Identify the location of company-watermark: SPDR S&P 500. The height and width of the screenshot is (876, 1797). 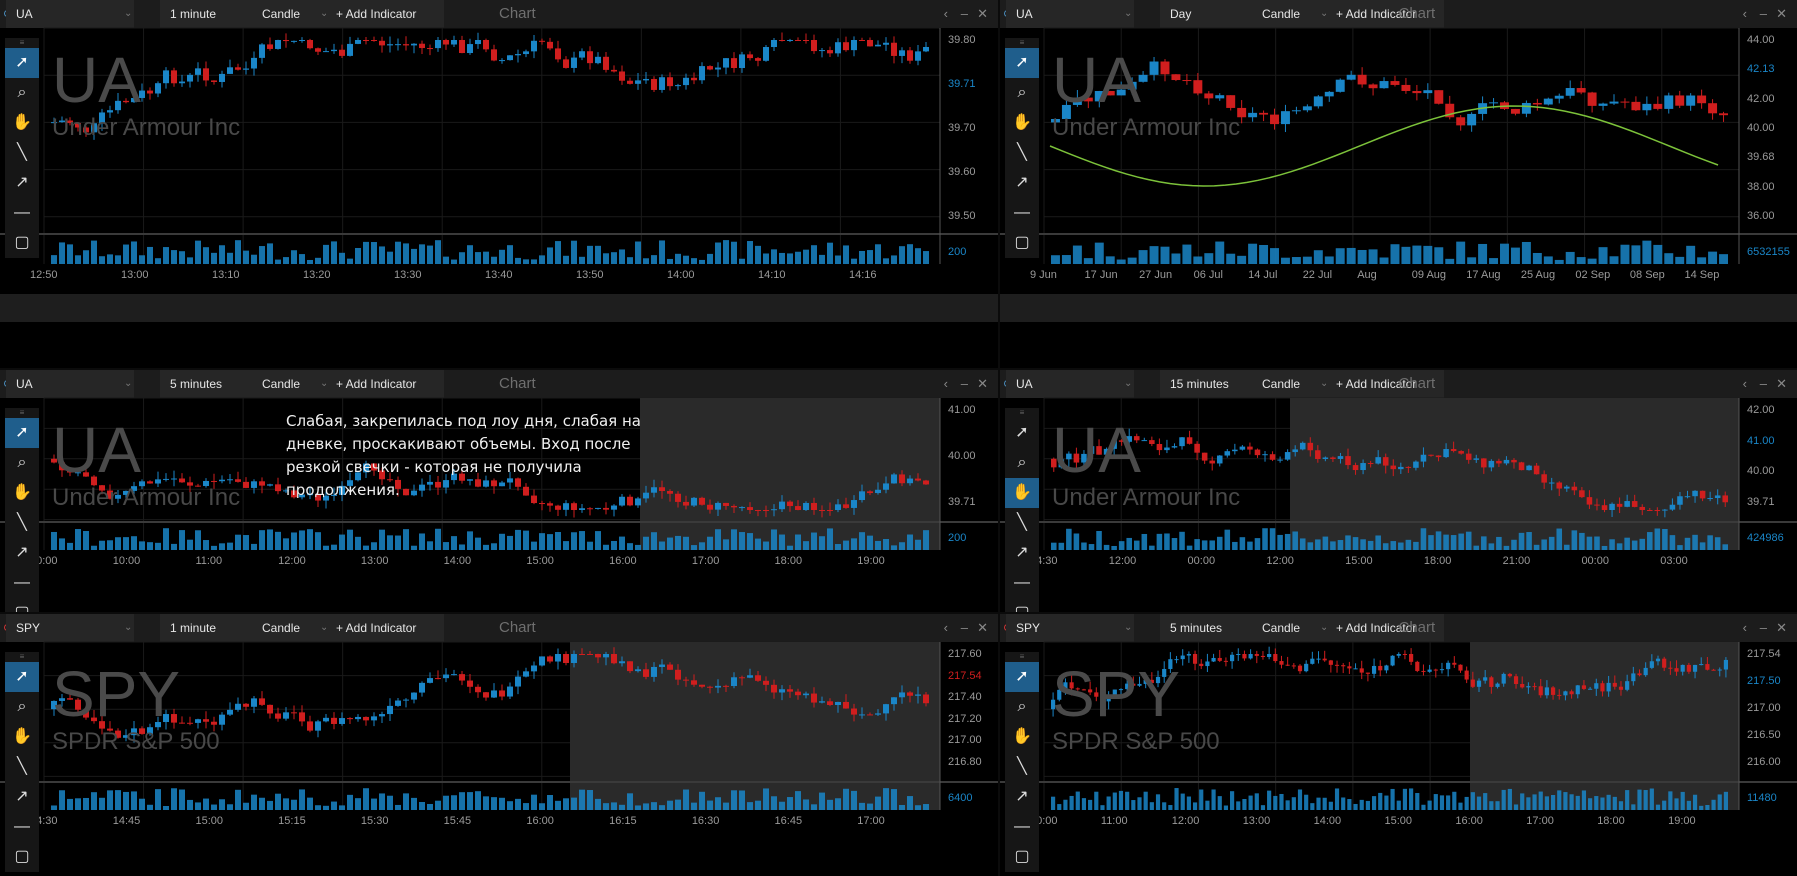
(136, 741).